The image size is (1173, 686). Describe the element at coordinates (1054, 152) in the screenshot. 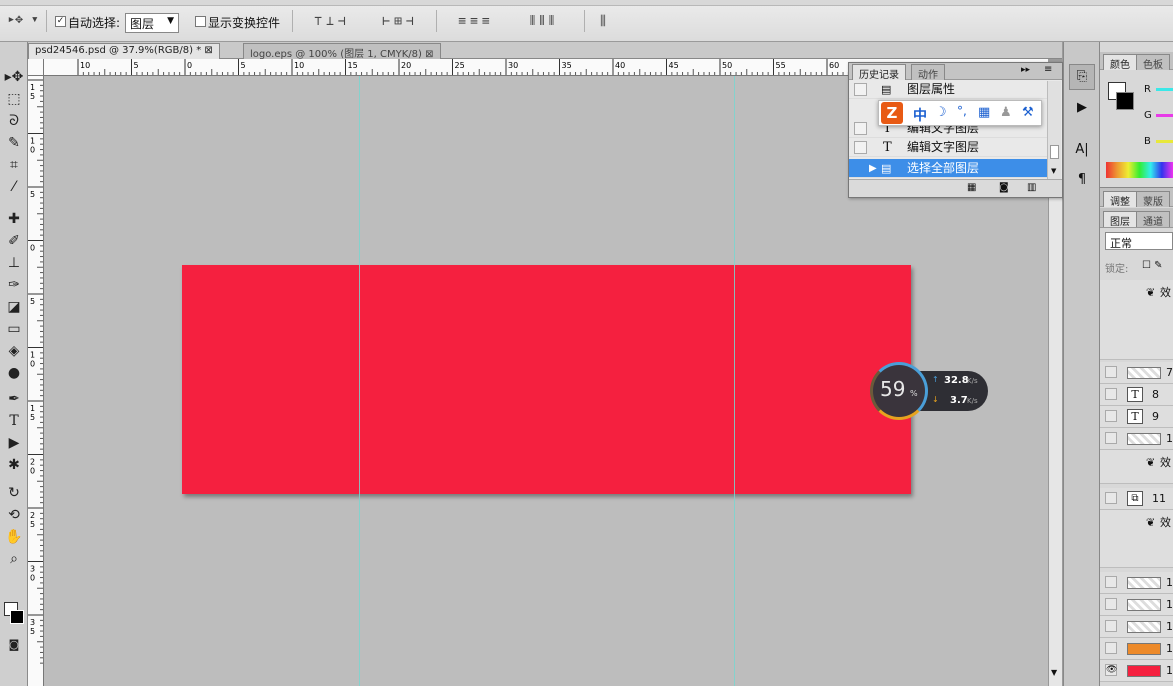

I see `scroll-thumb` at that location.